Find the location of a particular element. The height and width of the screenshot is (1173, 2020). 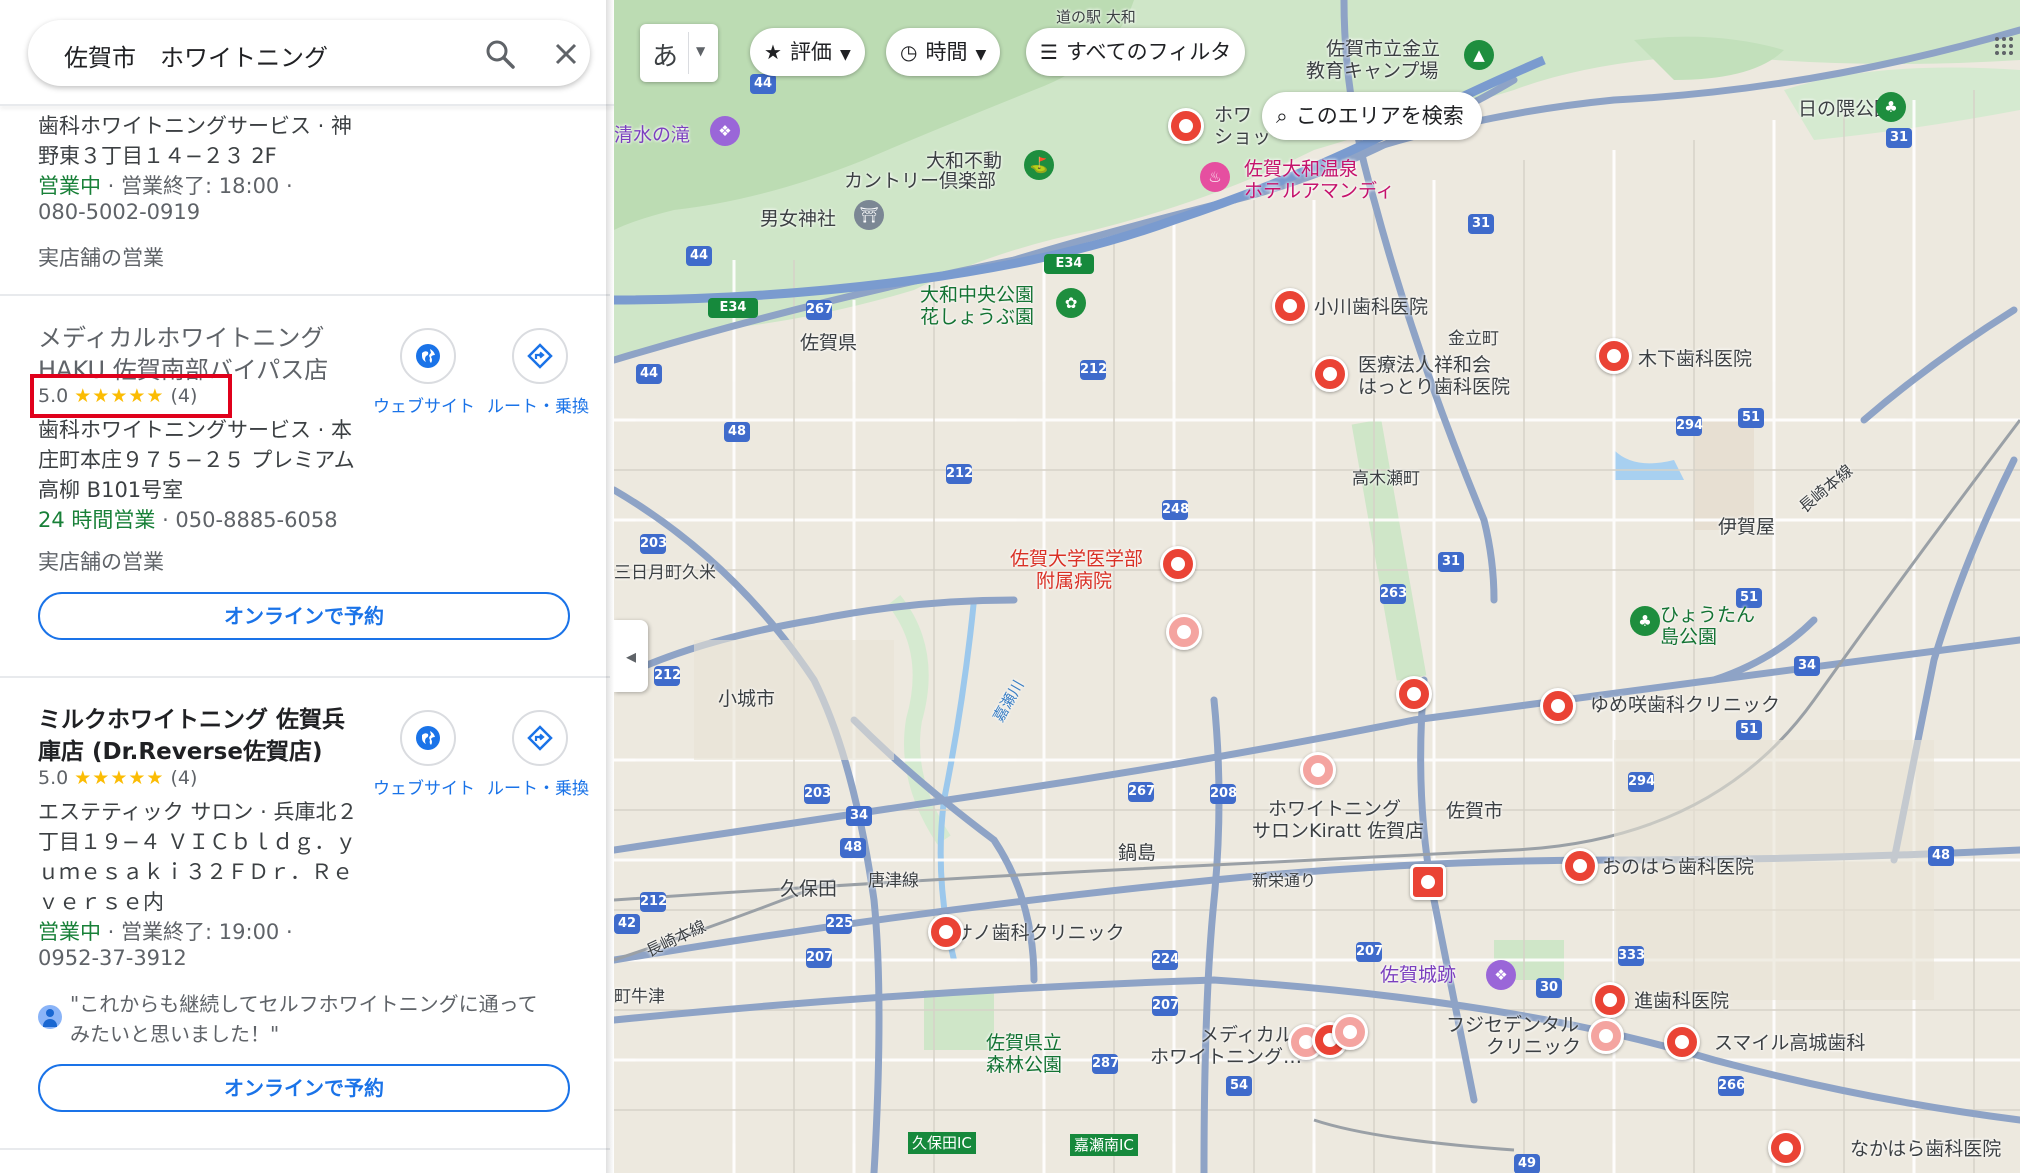

result-hours: 営業中 · 営業終了: 19:00 · is located at coordinates (165, 931).